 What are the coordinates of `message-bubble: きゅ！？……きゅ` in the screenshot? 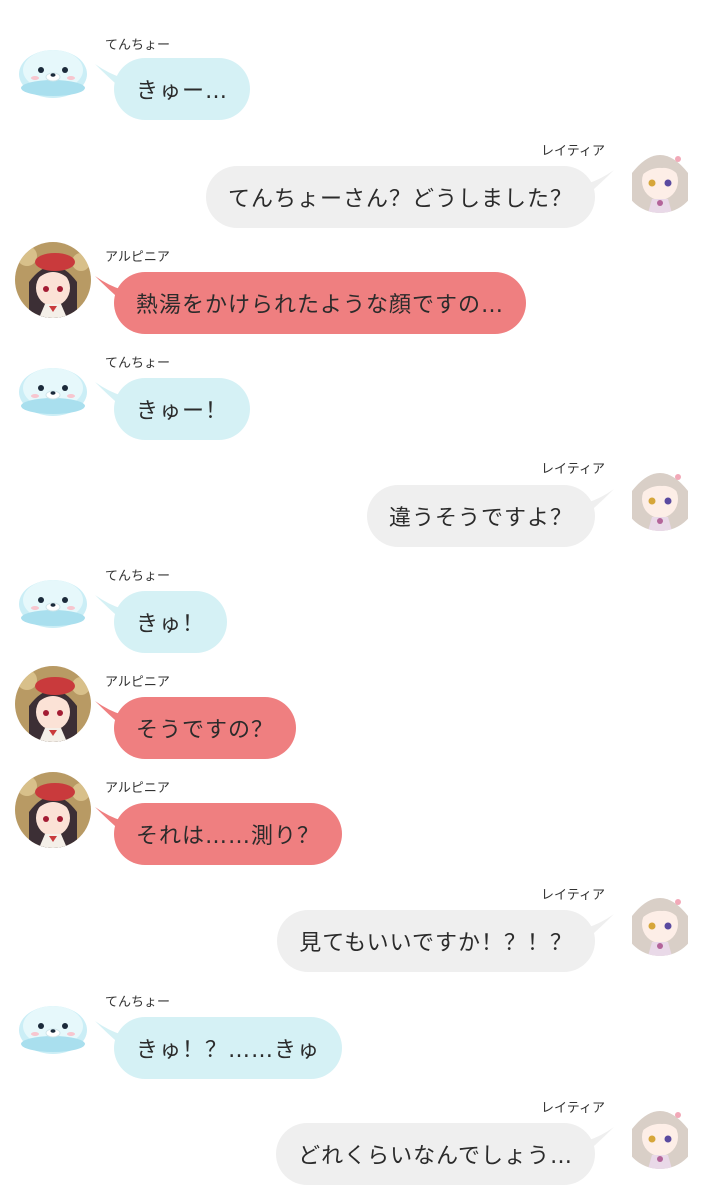 It's located at (228, 1048).